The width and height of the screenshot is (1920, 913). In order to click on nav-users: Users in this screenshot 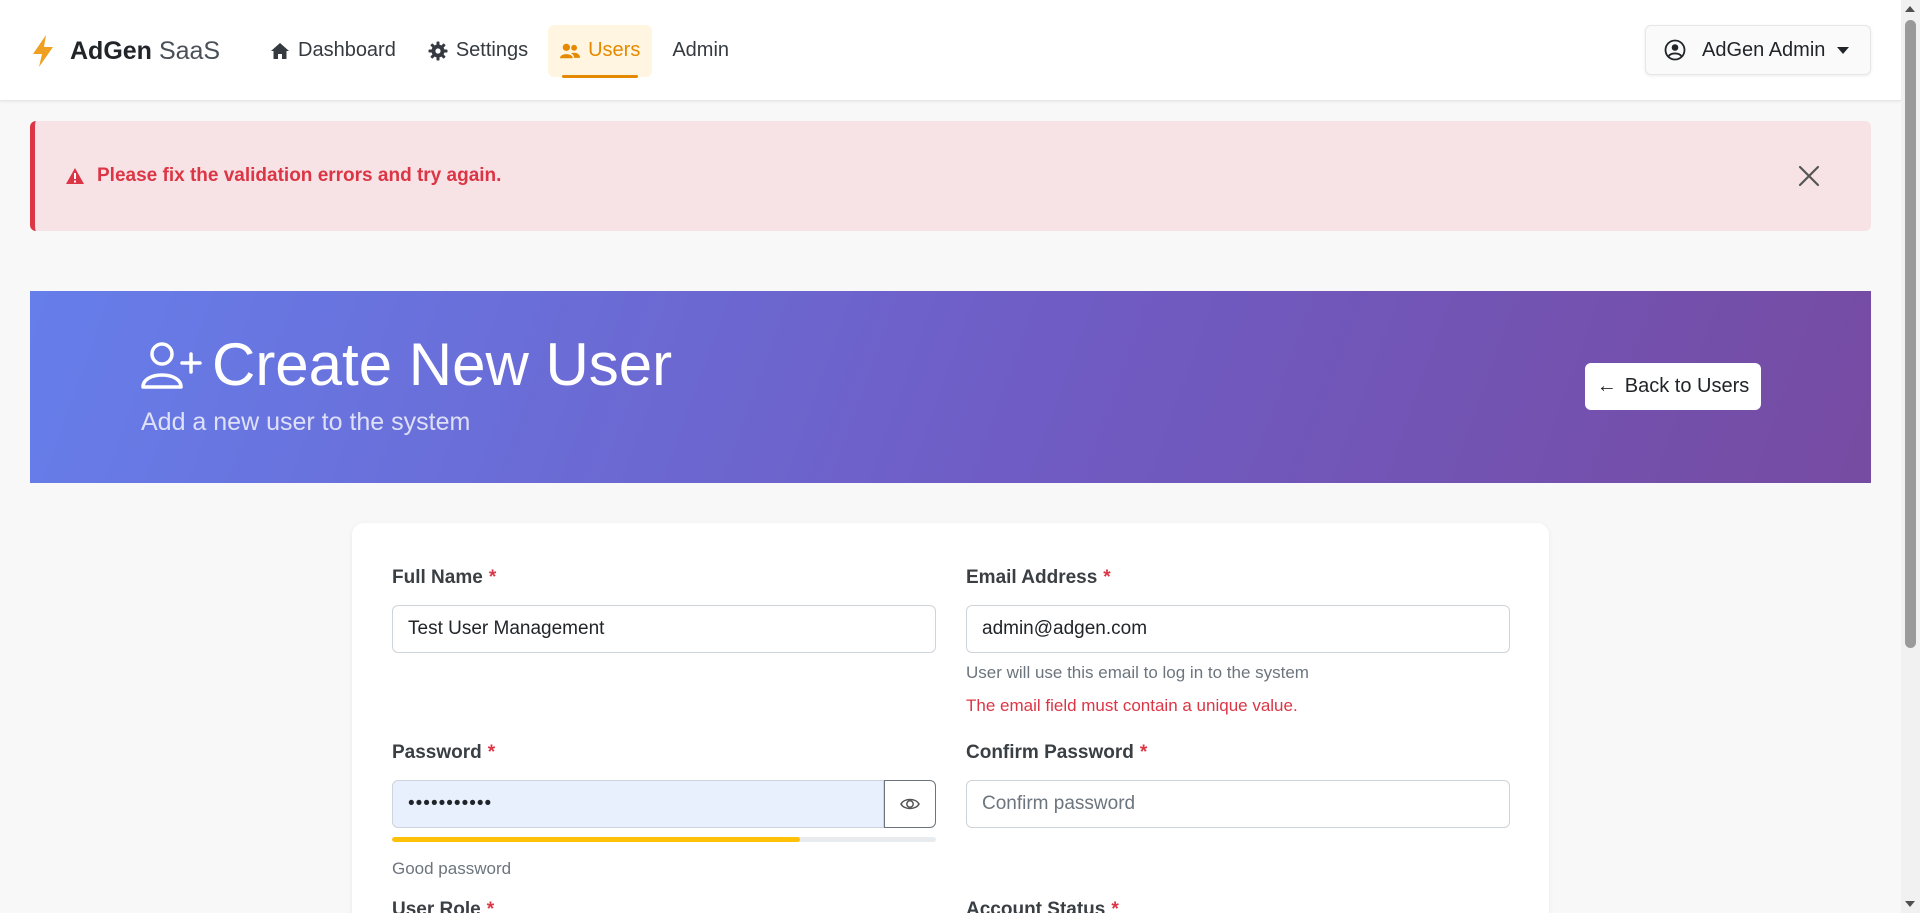, I will do `click(600, 51)`.